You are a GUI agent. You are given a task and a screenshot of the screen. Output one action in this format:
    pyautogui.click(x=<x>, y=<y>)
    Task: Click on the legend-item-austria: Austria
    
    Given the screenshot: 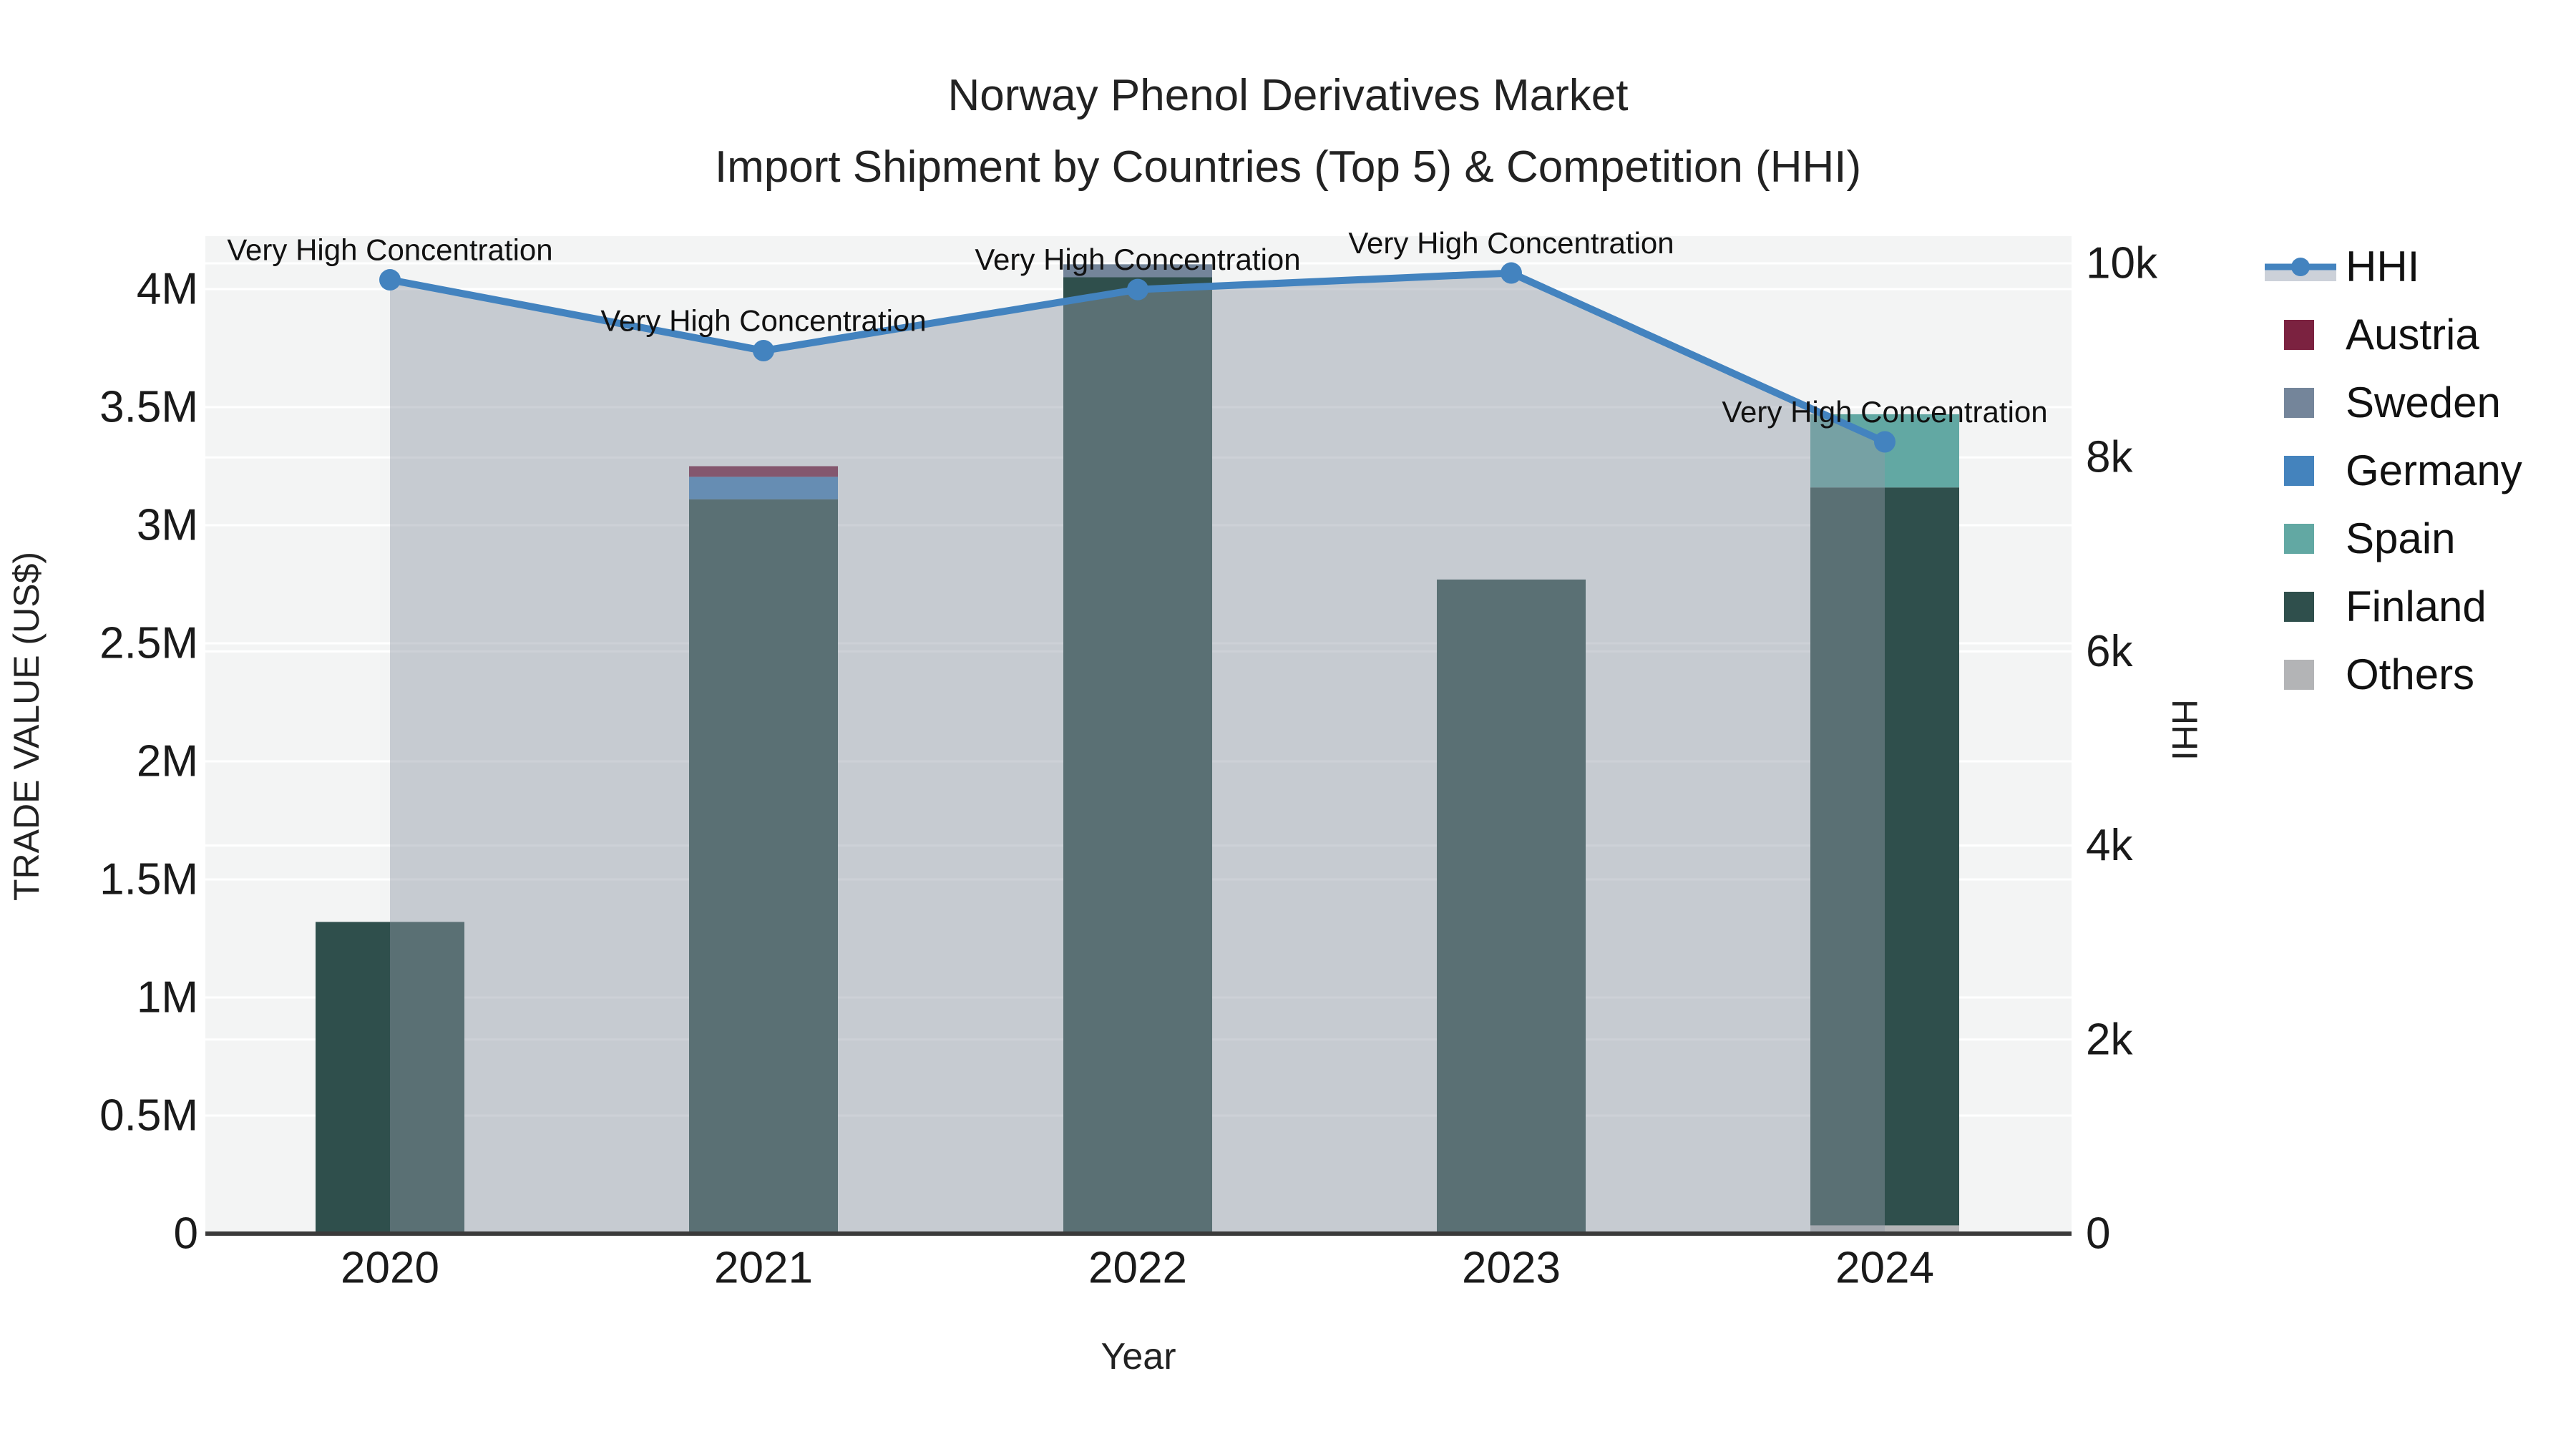 What is the action you would take?
    pyautogui.click(x=2391, y=335)
    